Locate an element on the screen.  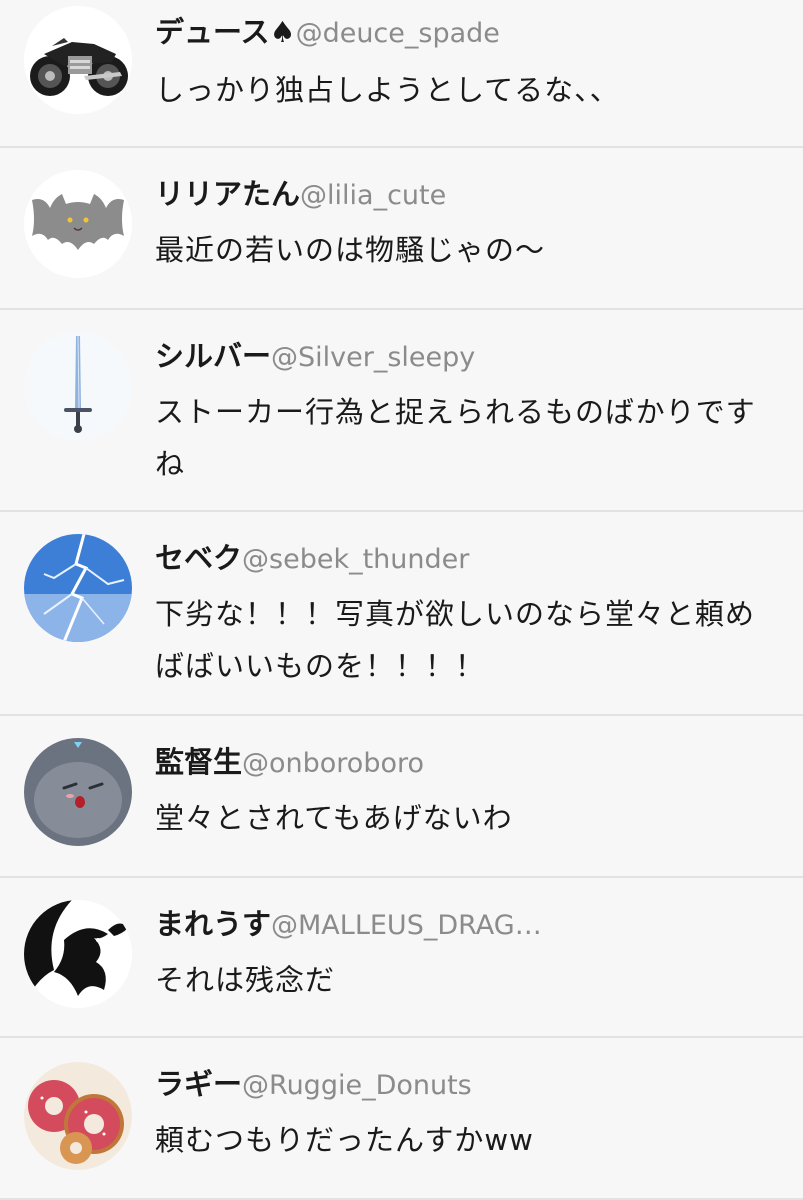
display-name: ラギー is located at coordinates (198, 1084).